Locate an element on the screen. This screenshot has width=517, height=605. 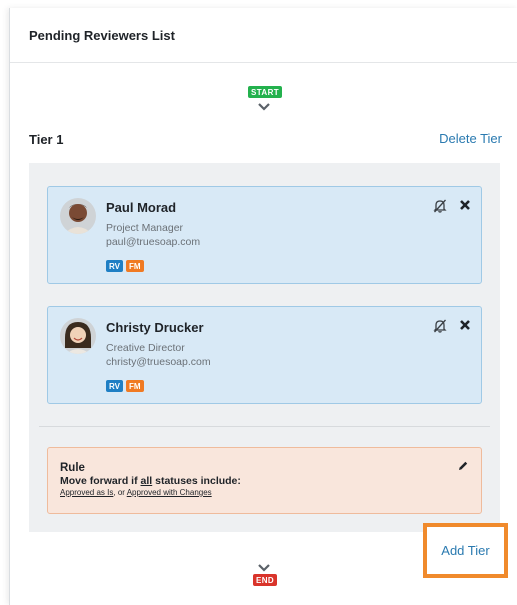
status-separator: , or is located at coordinates (120, 492).